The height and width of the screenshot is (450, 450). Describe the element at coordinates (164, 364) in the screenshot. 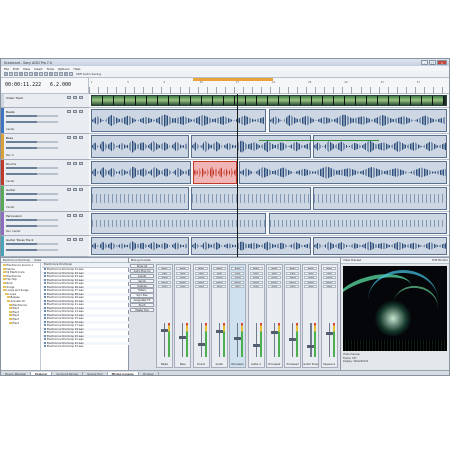

I see `channel-name: Beats` at that location.